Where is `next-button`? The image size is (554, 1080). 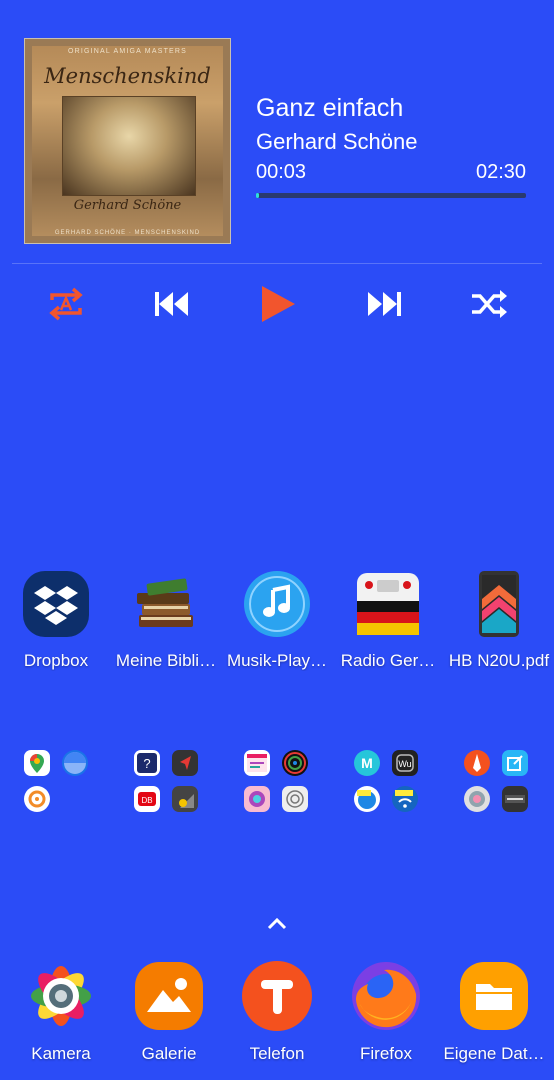 next-button is located at coordinates (384, 304).